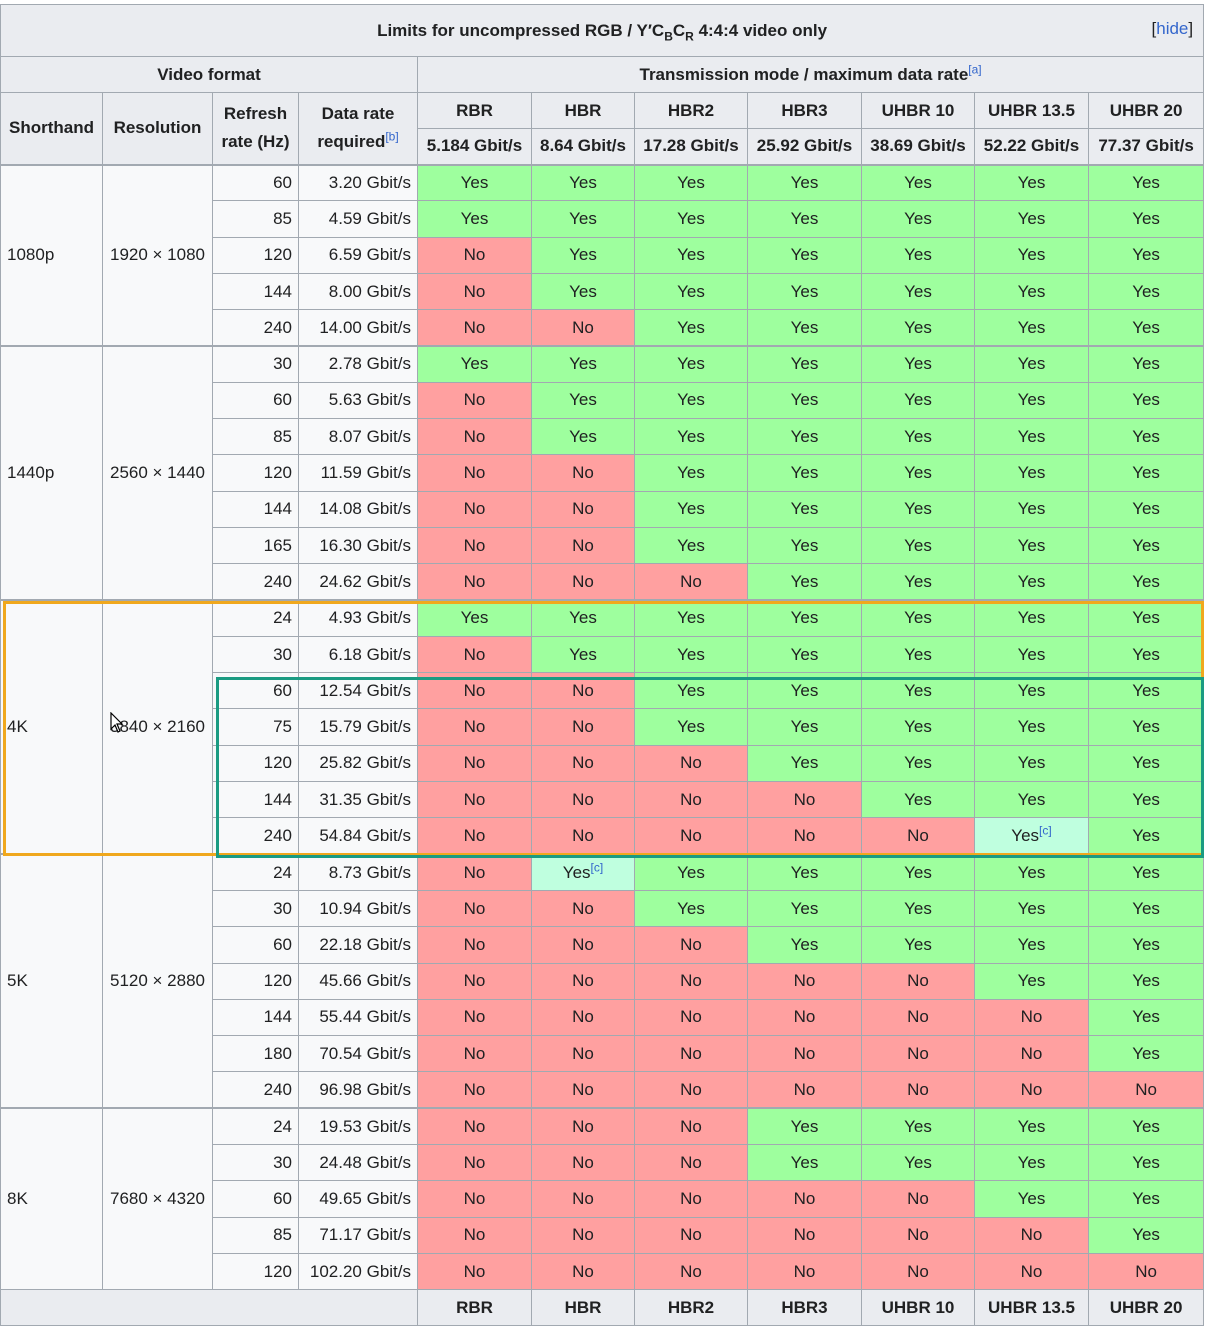 The height and width of the screenshot is (1328, 1206). What do you see at coordinates (358, 945) in the screenshot?
I see `data-rate-cell: 22.18 Gbit/s` at bounding box center [358, 945].